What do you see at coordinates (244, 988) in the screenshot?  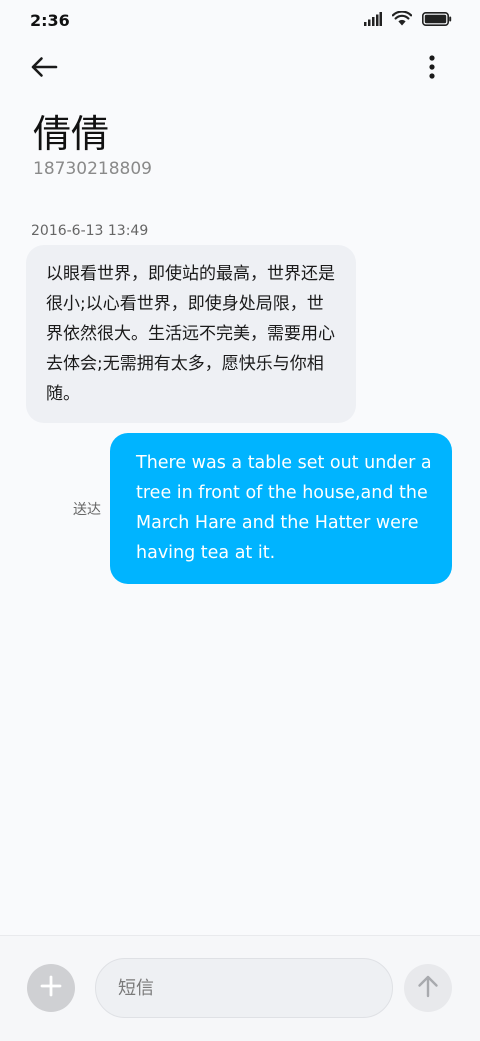 I see `message-input` at bounding box center [244, 988].